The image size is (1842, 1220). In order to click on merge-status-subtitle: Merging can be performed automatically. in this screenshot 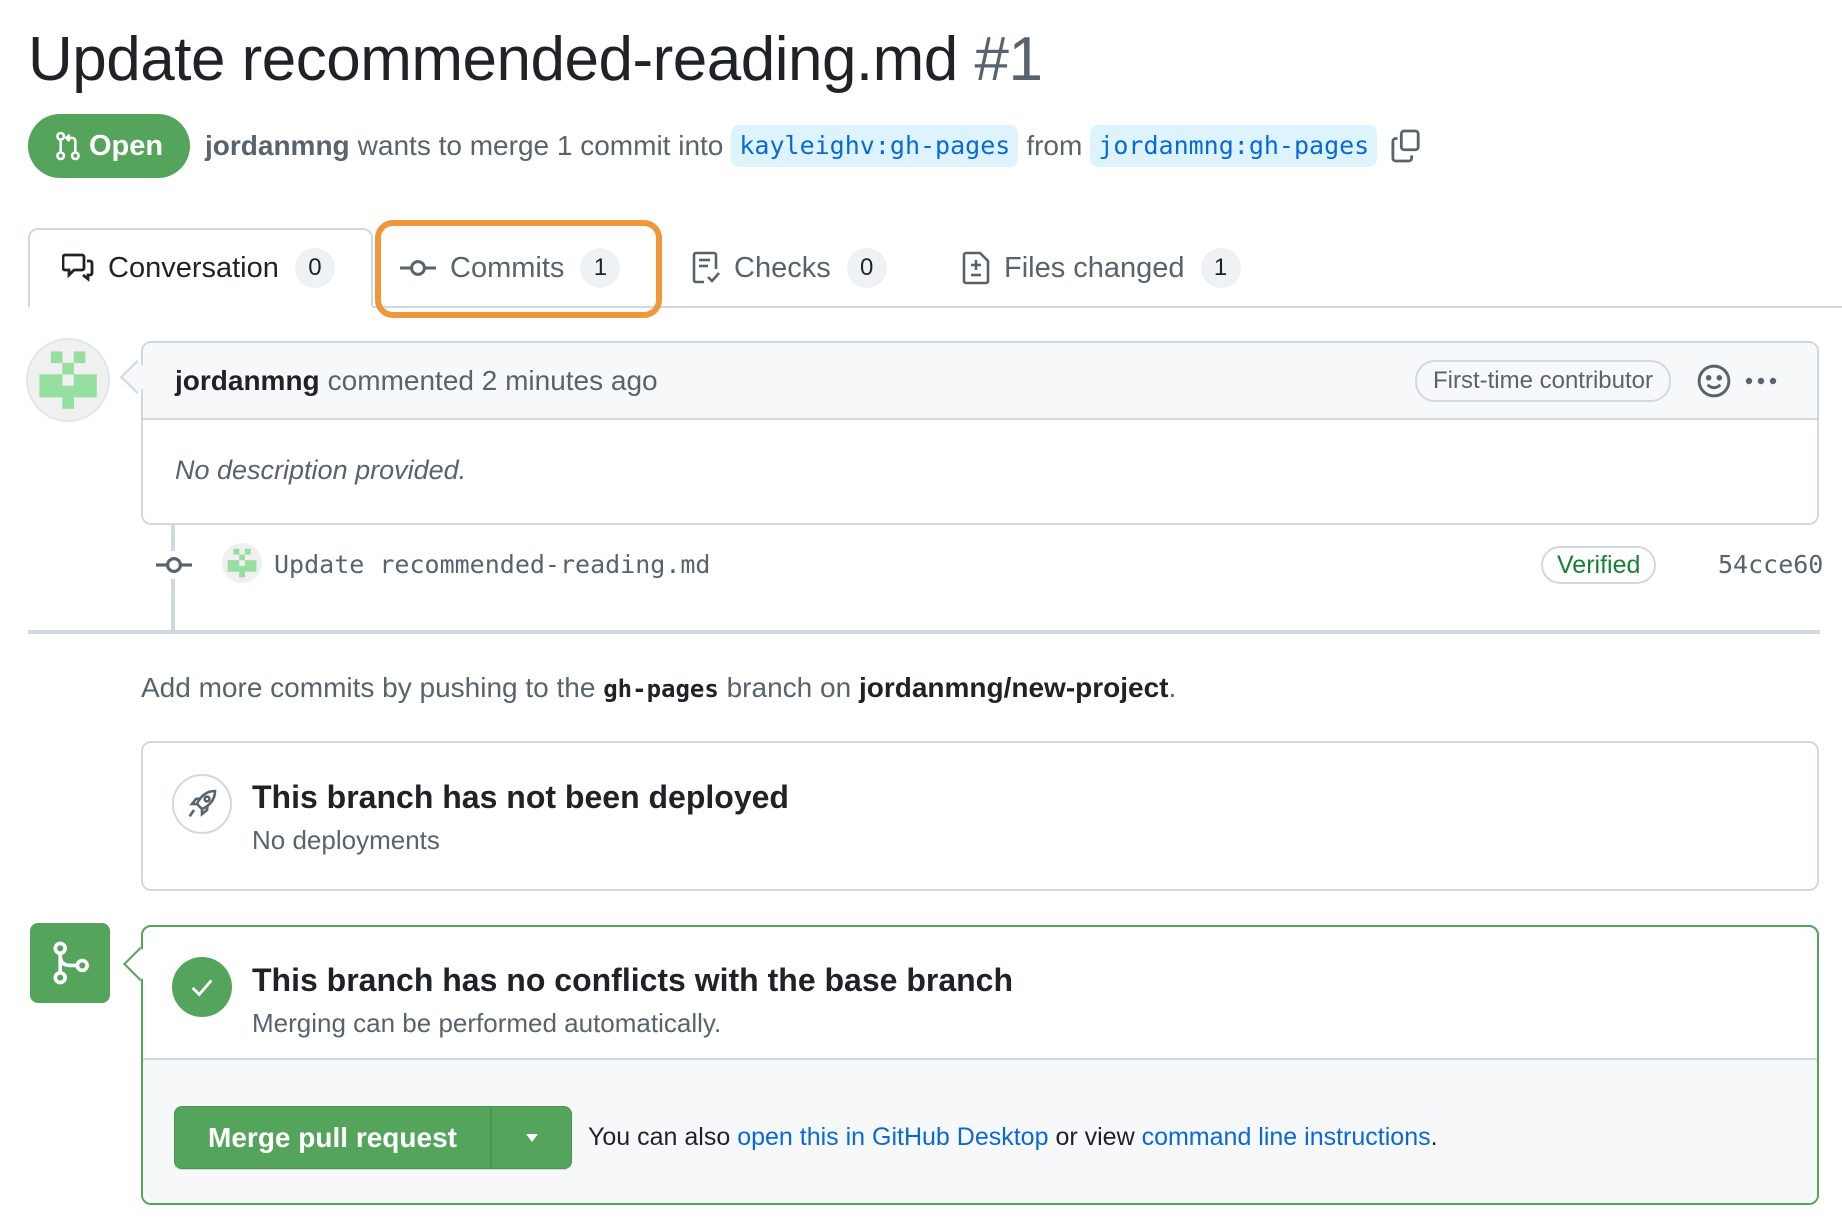, I will do `click(487, 1023)`.